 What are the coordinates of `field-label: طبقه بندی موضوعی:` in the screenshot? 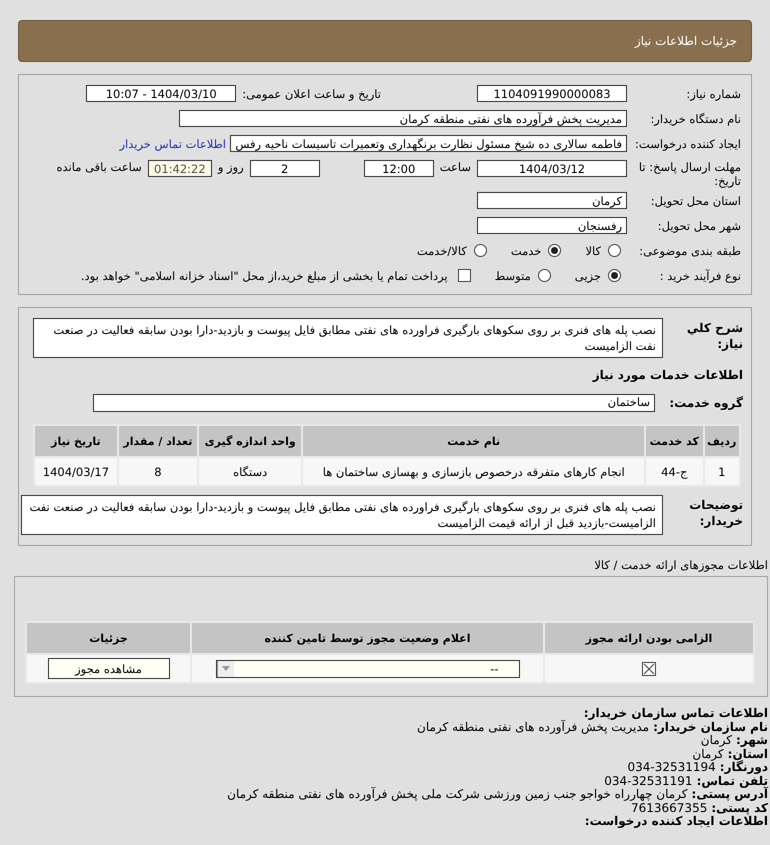 It's located at (690, 251).